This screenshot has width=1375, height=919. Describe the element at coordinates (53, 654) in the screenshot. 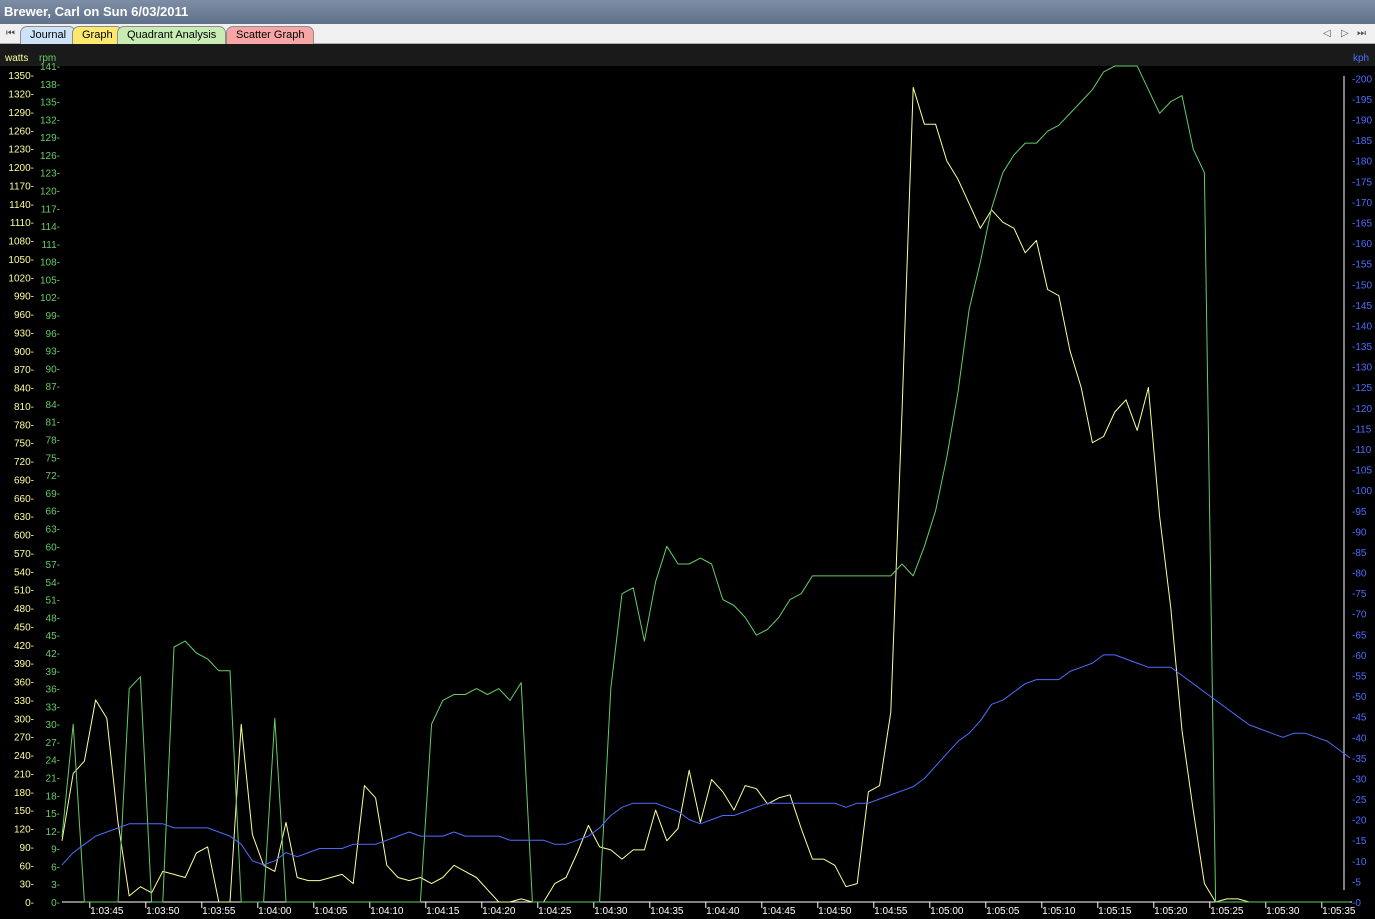

I see `rpm-tick-label: 42-` at that location.